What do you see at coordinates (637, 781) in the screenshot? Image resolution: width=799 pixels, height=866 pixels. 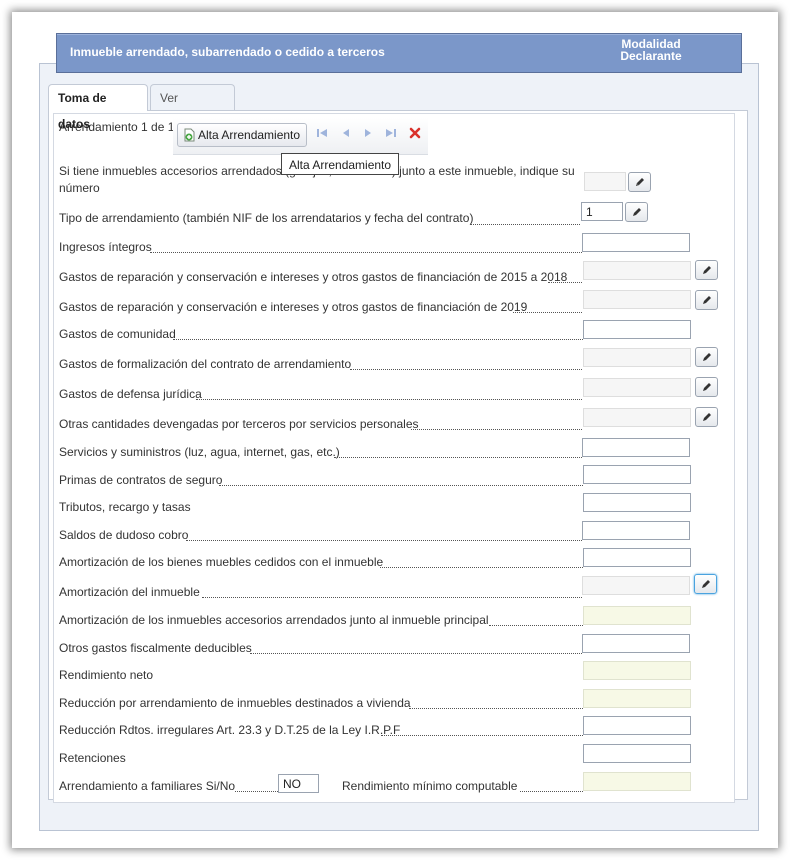 I see `minimo-field` at bounding box center [637, 781].